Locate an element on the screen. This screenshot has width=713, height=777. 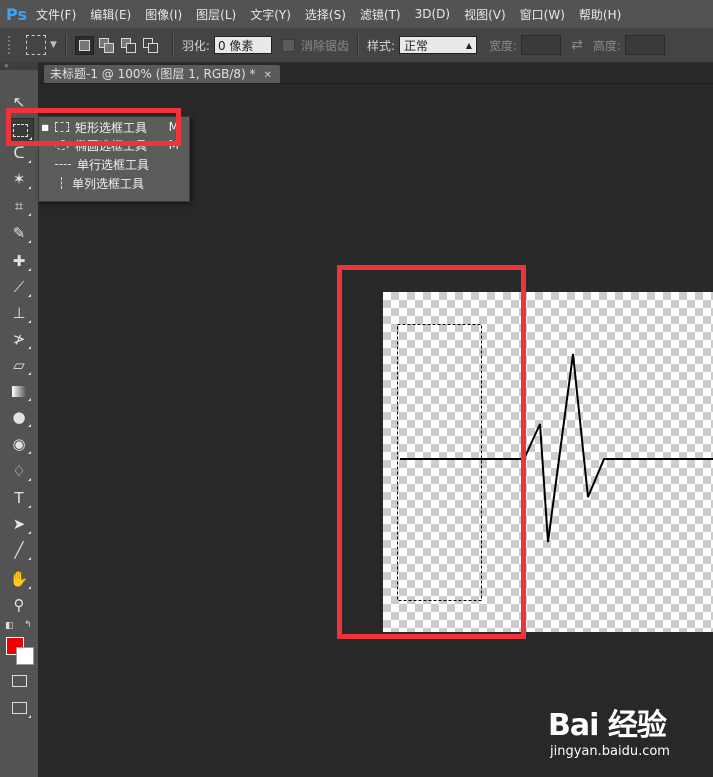
tab-strip-divider is located at coordinates (375, 83).